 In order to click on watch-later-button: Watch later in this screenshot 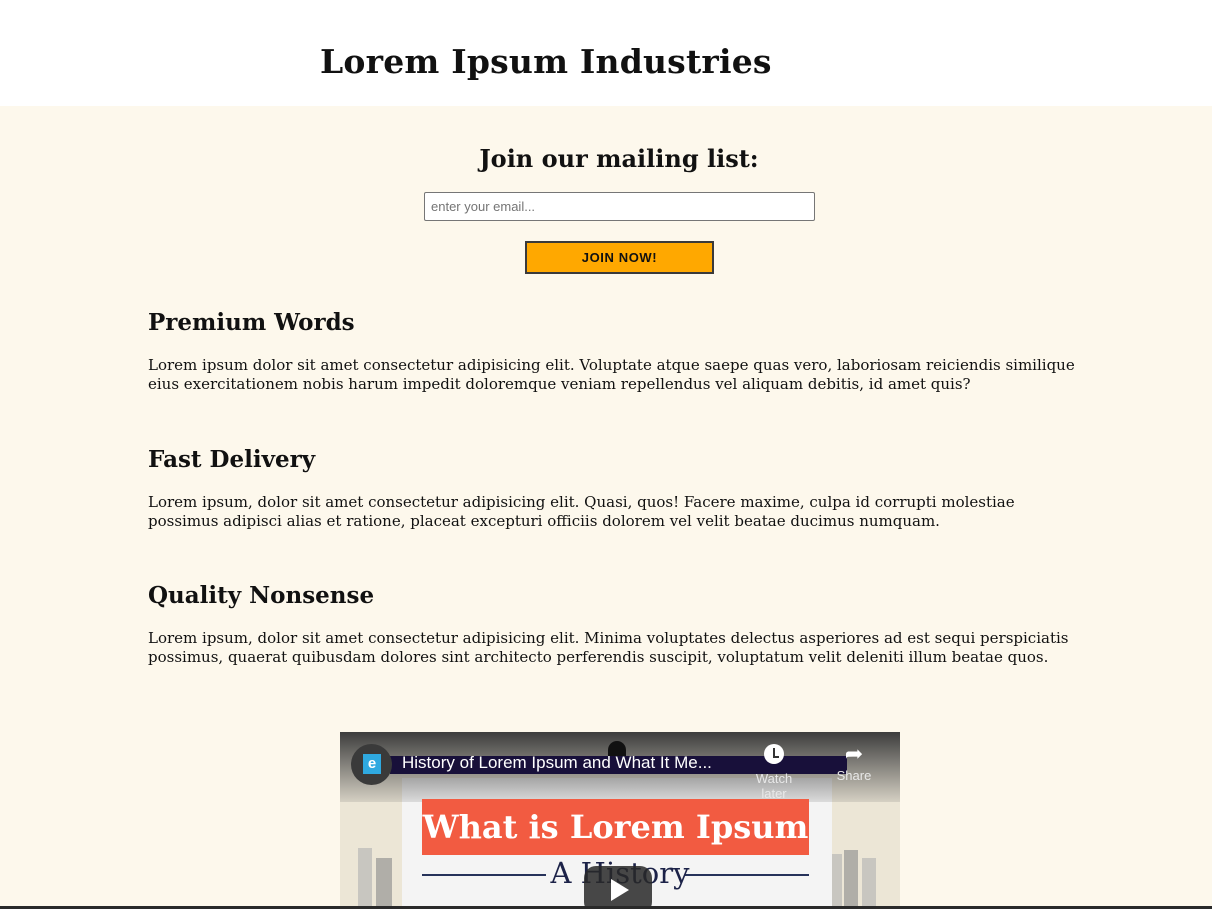, I will do `click(774, 772)`.